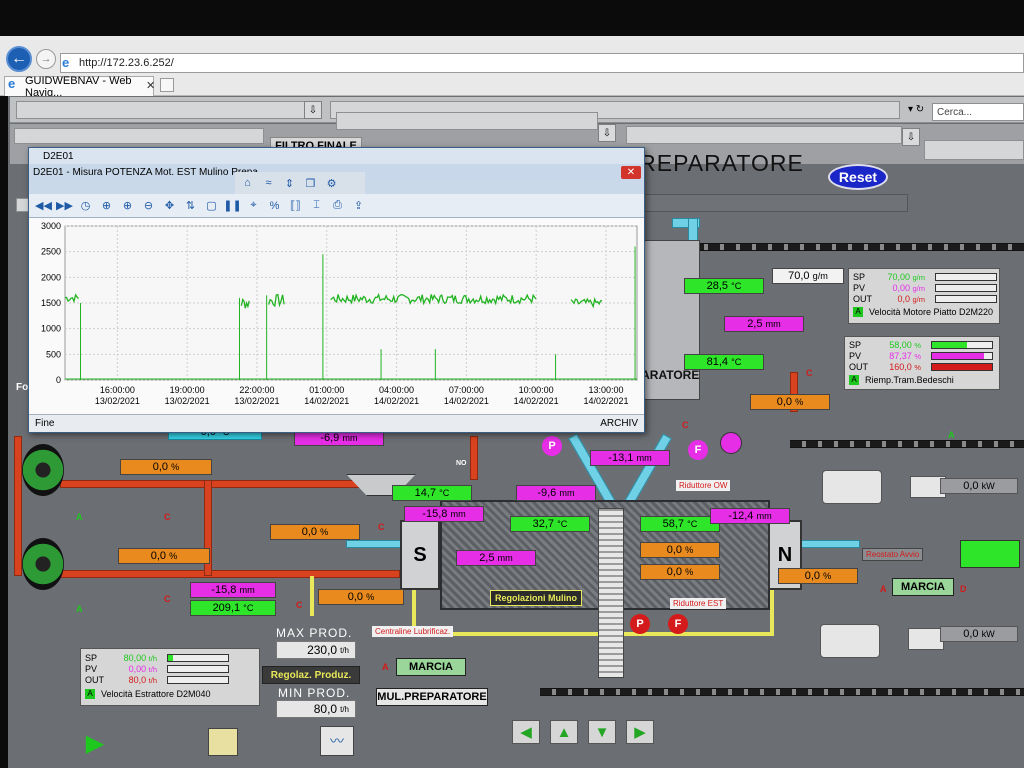 This screenshot has width=1024, height=768. I want to click on play-icon: ▶, so click(95, 743).